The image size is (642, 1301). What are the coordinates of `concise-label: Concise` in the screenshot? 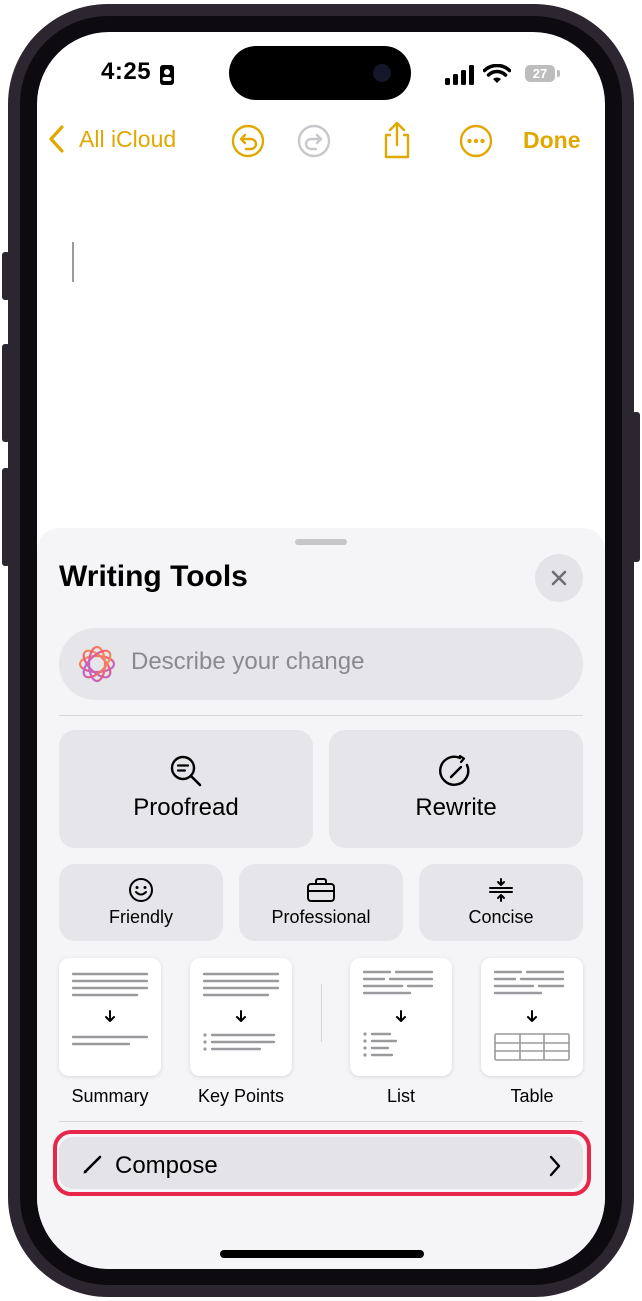 It's located at (501, 917).